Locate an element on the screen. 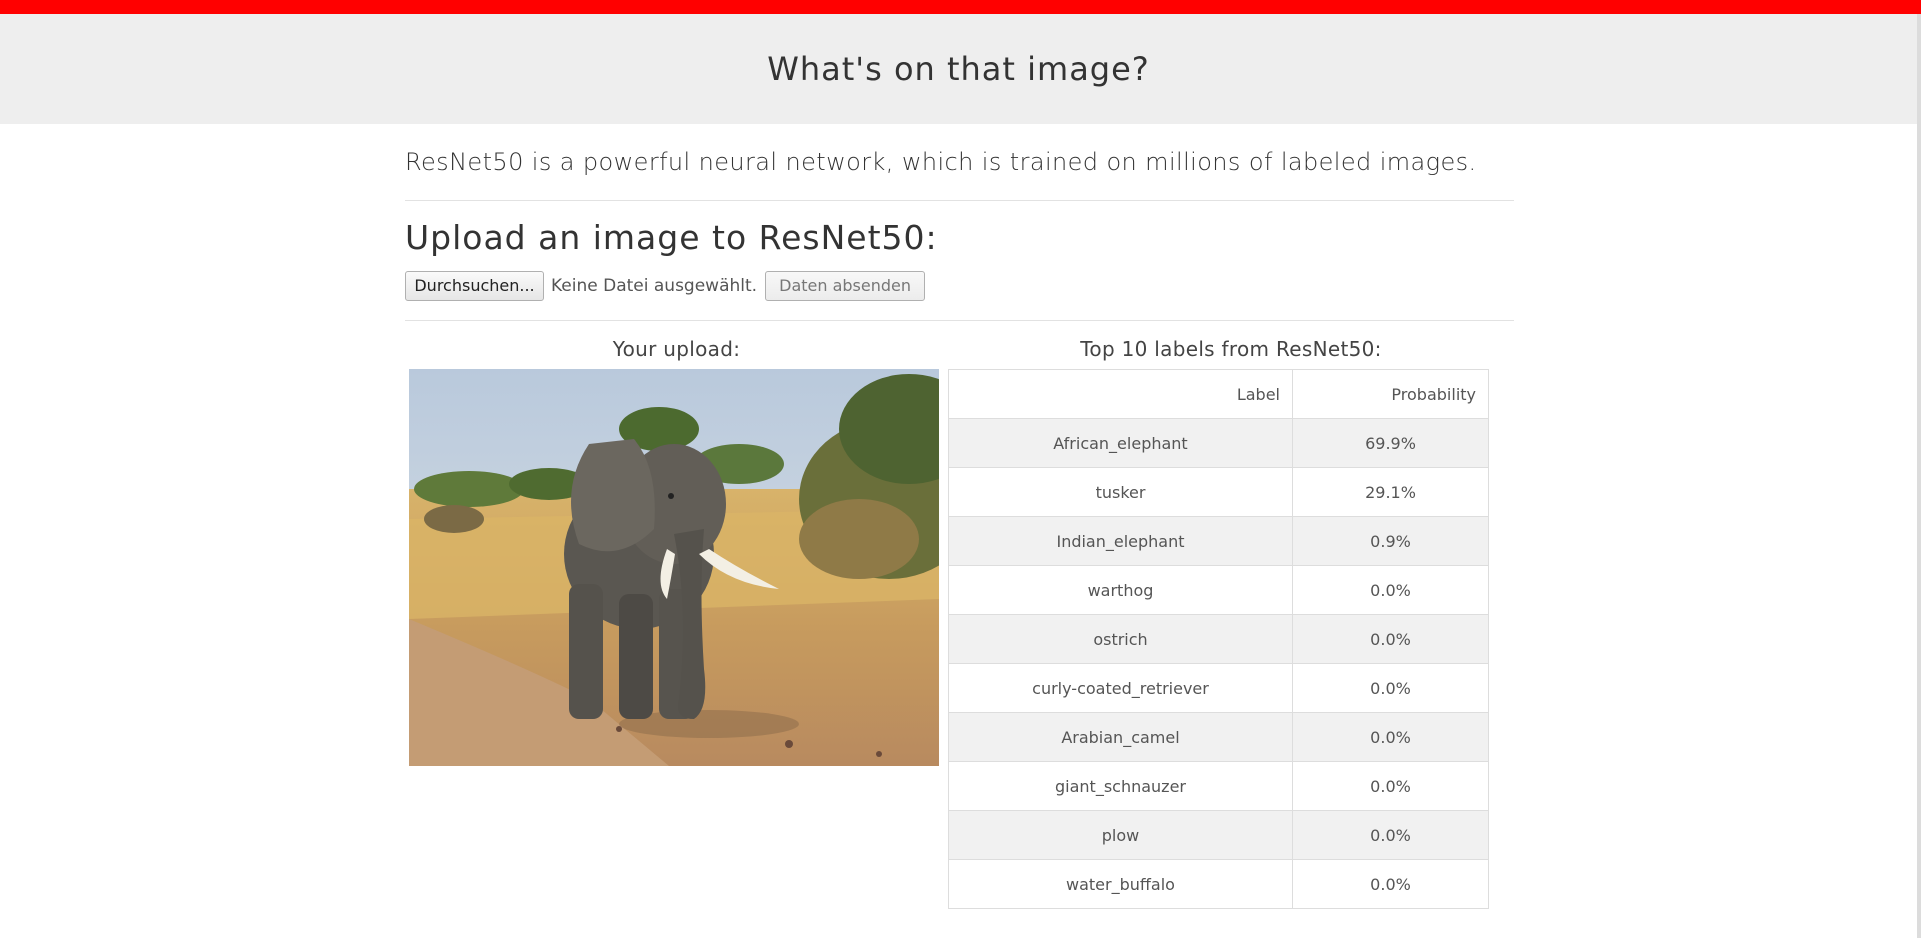  file-status-text: Keine Datei ausgewählt. is located at coordinates (654, 285).